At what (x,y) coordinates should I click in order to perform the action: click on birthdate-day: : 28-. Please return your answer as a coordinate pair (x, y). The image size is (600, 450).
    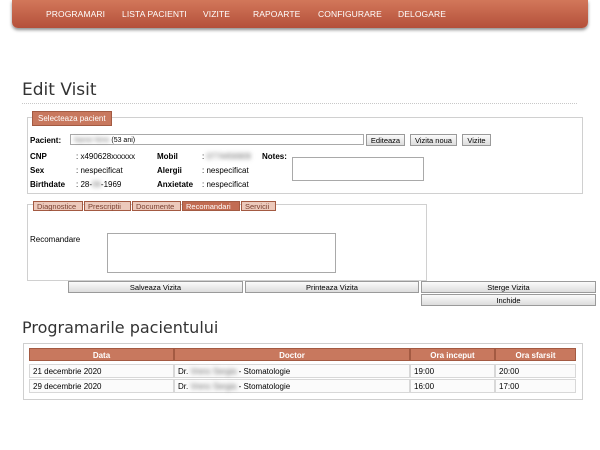
    Looking at the image, I should click on (84, 184).